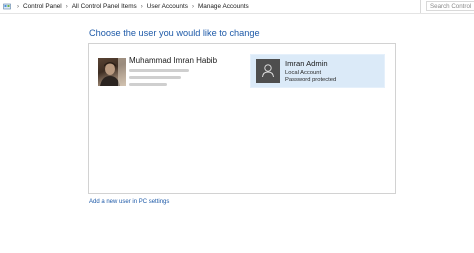  What do you see at coordinates (7, 6) in the screenshot?
I see `control-panel-icon` at bounding box center [7, 6].